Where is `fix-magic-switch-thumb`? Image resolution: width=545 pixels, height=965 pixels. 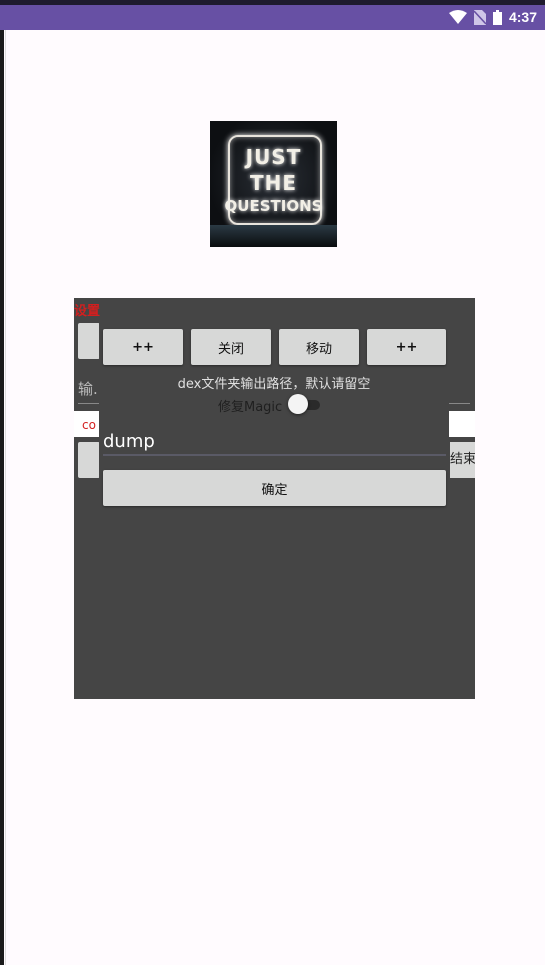
fix-magic-switch-thumb is located at coordinates (298, 404).